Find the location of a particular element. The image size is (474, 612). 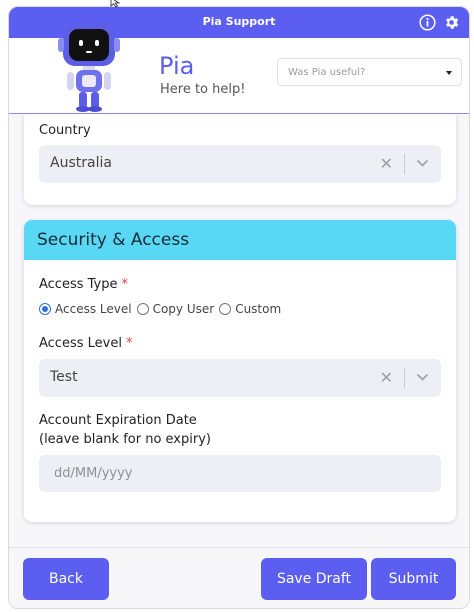

expiry-label: Account Expiration Date is located at coordinates (118, 420).